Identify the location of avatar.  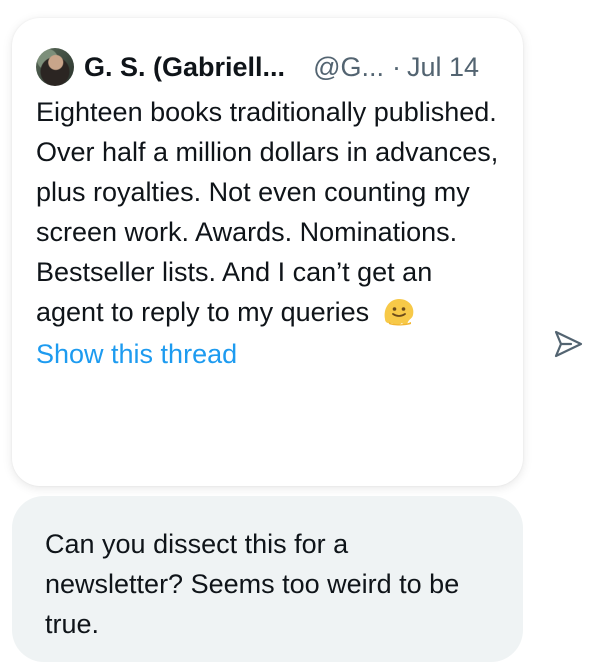
(55, 67).